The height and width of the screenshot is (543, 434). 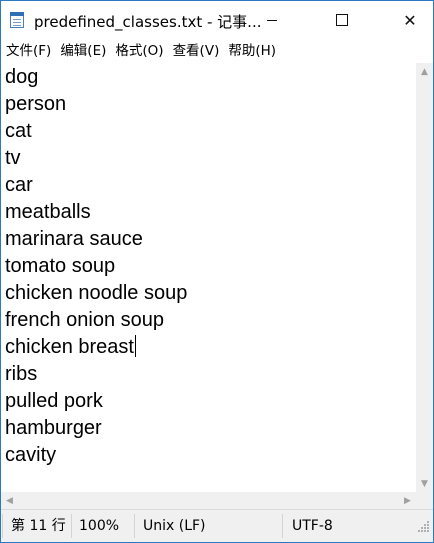 I want to click on maximize-button, so click(x=342, y=20).